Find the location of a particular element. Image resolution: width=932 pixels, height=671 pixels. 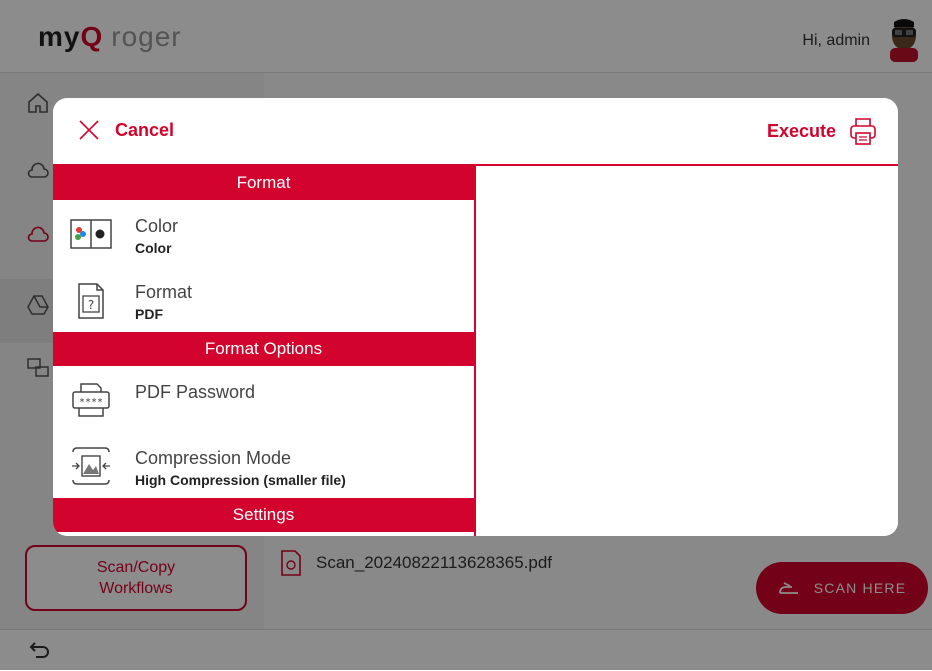

compression-icon is located at coordinates (91, 466).